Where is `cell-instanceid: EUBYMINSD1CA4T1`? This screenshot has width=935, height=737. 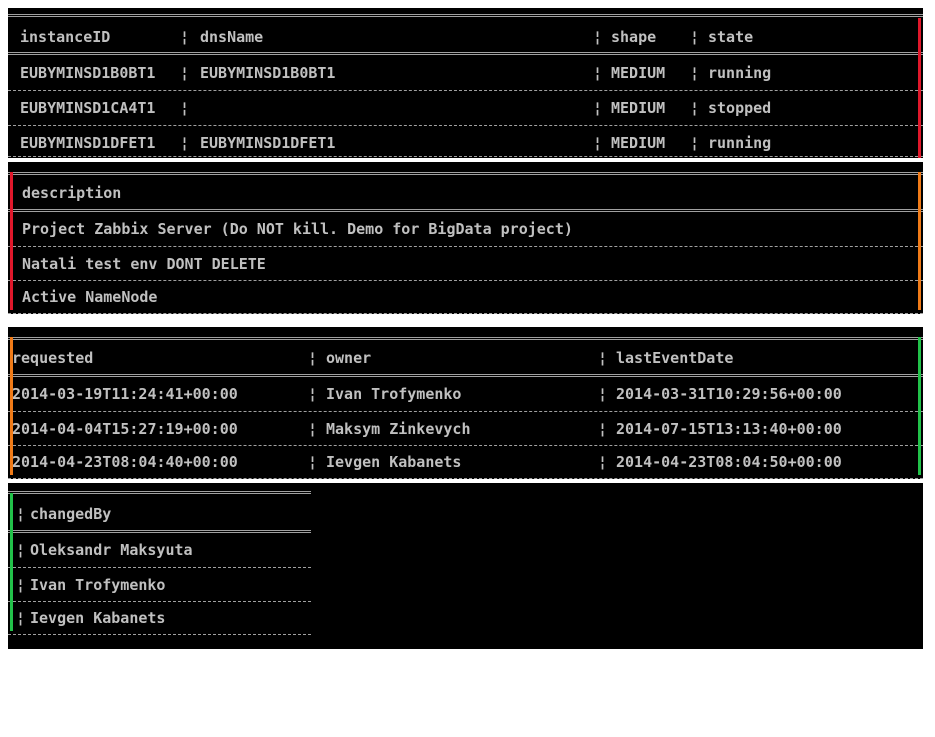 cell-instanceid: EUBYMINSD1CA4T1 is located at coordinates (88, 108).